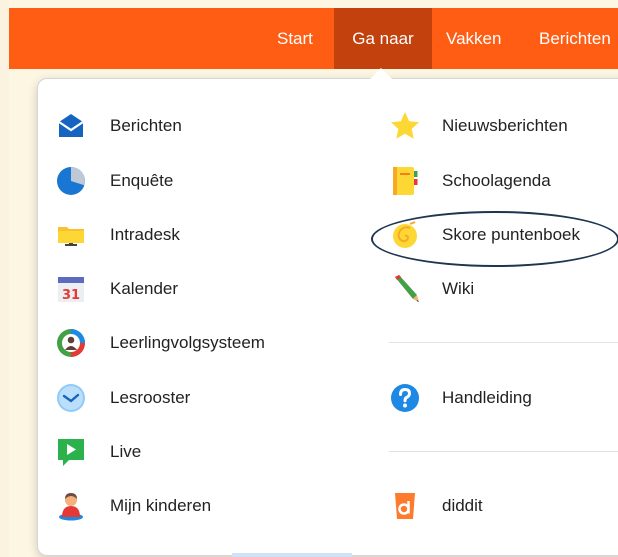 The image size is (618, 557). Describe the element at coordinates (405, 126) in the screenshot. I see `star-icon` at that location.